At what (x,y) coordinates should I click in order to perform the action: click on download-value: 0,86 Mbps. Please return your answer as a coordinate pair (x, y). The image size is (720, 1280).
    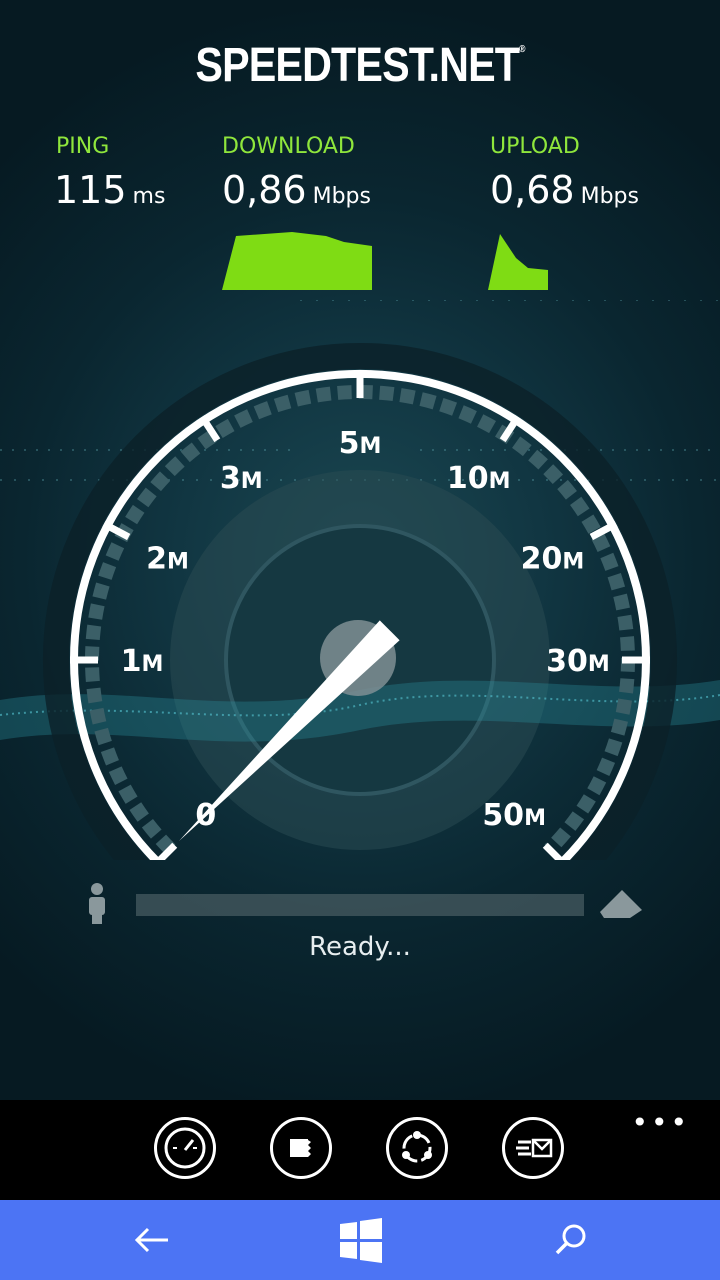
    Looking at the image, I should click on (296, 190).